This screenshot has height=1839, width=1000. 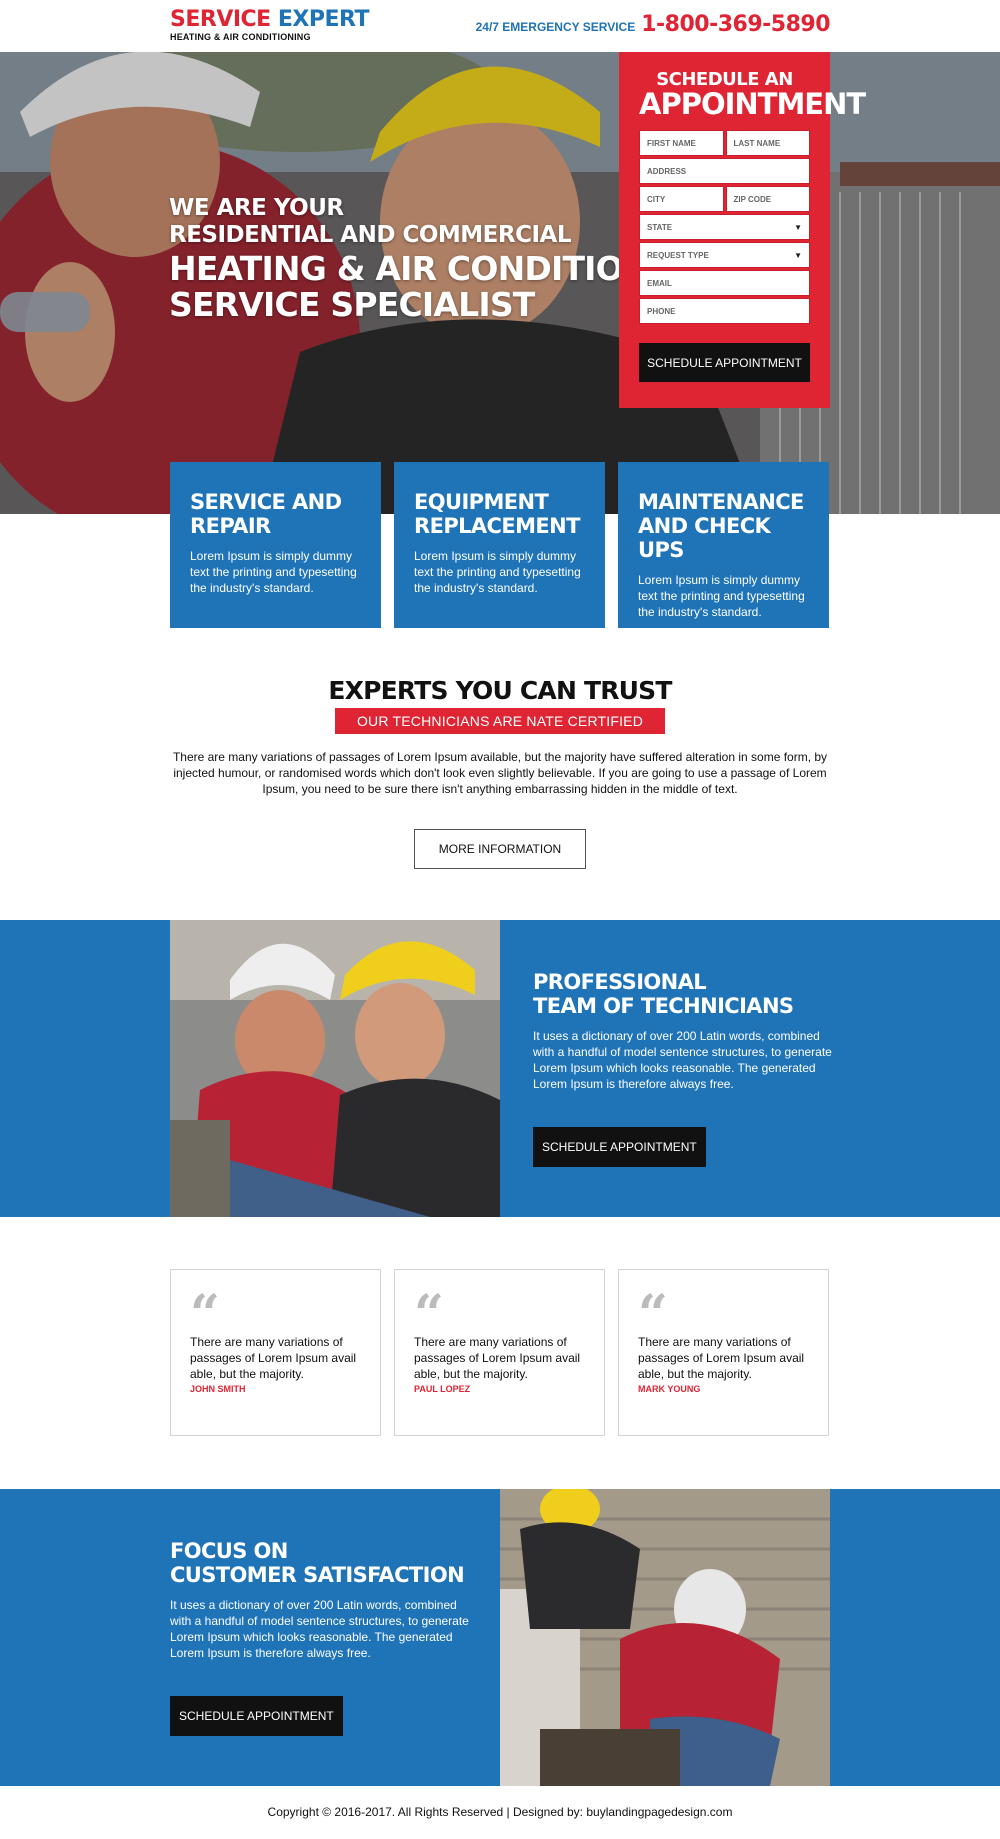 What do you see at coordinates (240, 37) in the screenshot?
I see `logo-tagline: HEATING & AIR CONDITIONING` at bounding box center [240, 37].